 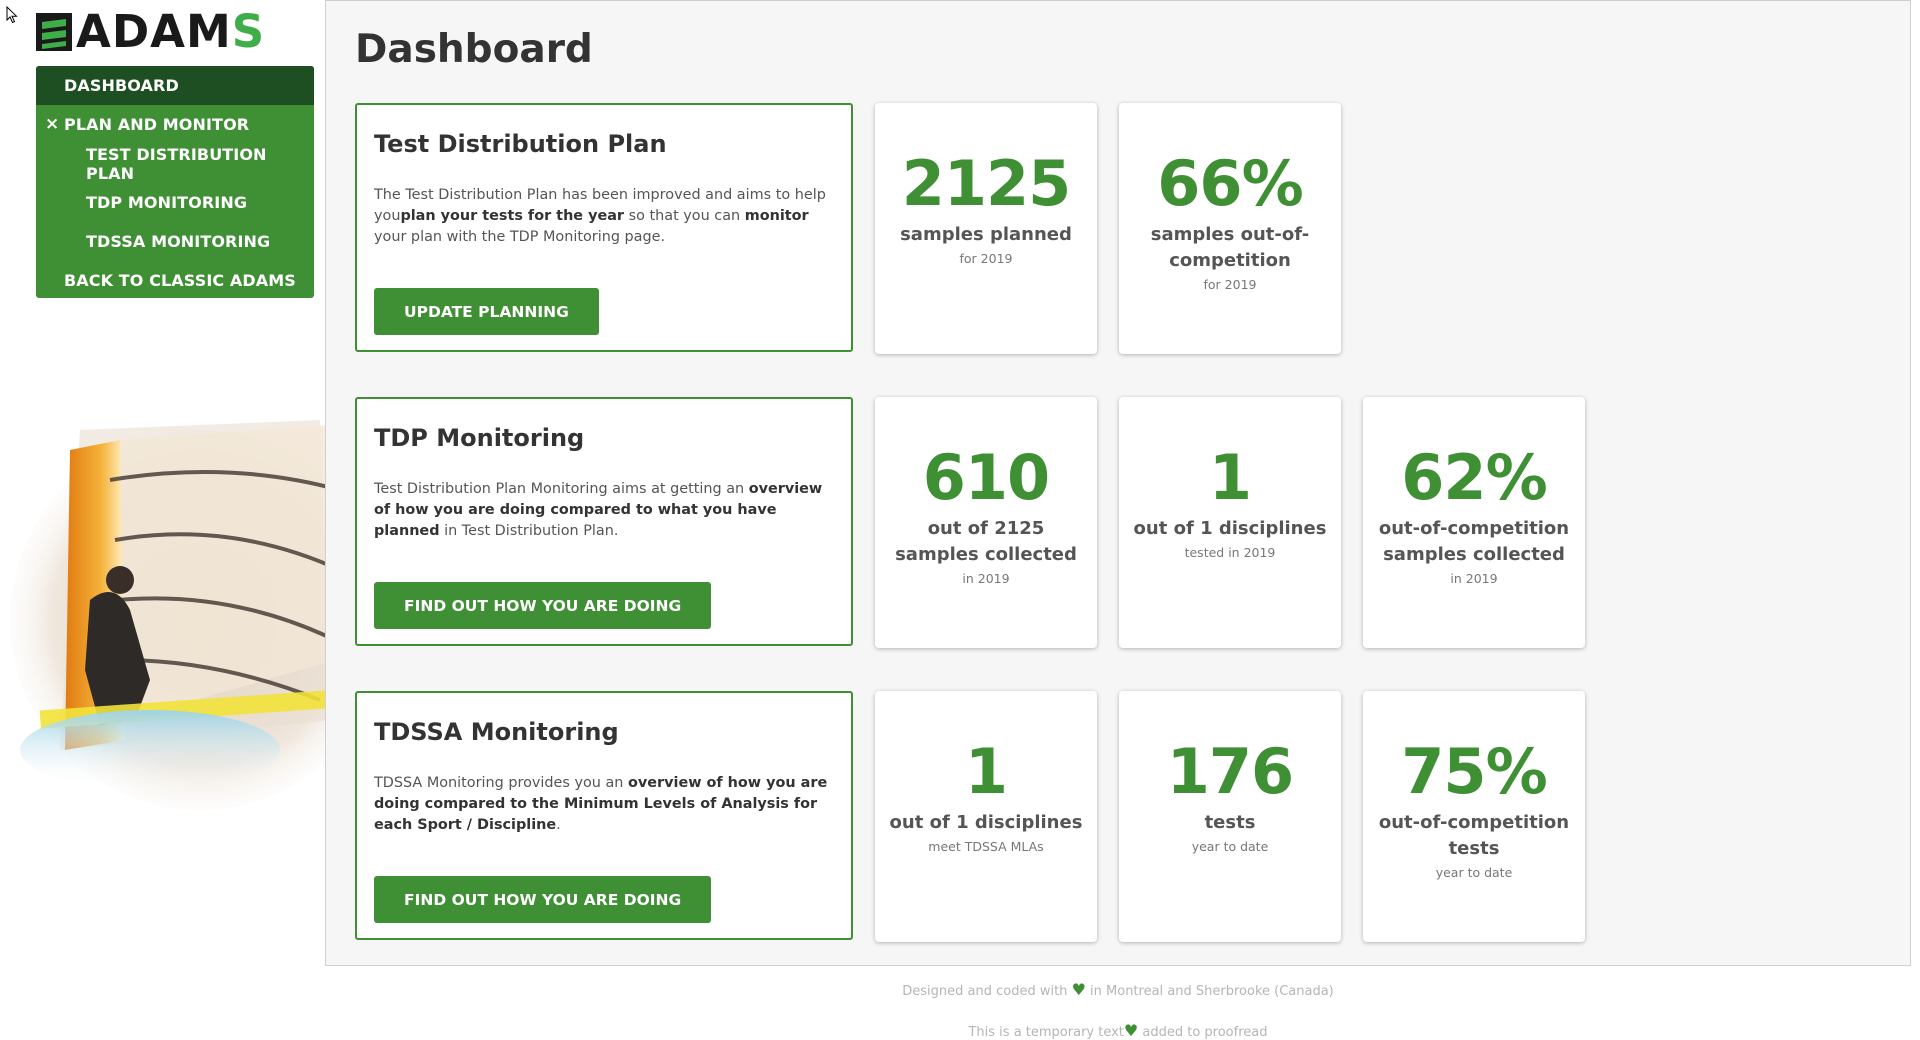 I want to click on nav-item-label: TEST DISTRIBUTION PLAN, so click(x=176, y=163).